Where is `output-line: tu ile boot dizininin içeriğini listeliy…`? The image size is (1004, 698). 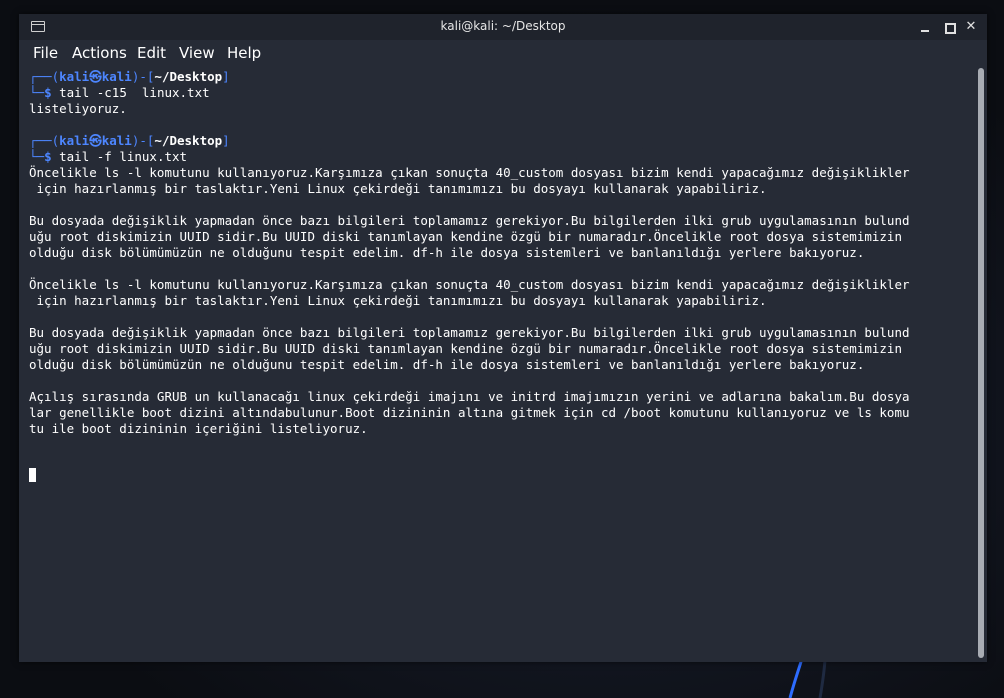
output-line: tu ile boot dizininin içeriğini listeliy… is located at coordinates (198, 428).